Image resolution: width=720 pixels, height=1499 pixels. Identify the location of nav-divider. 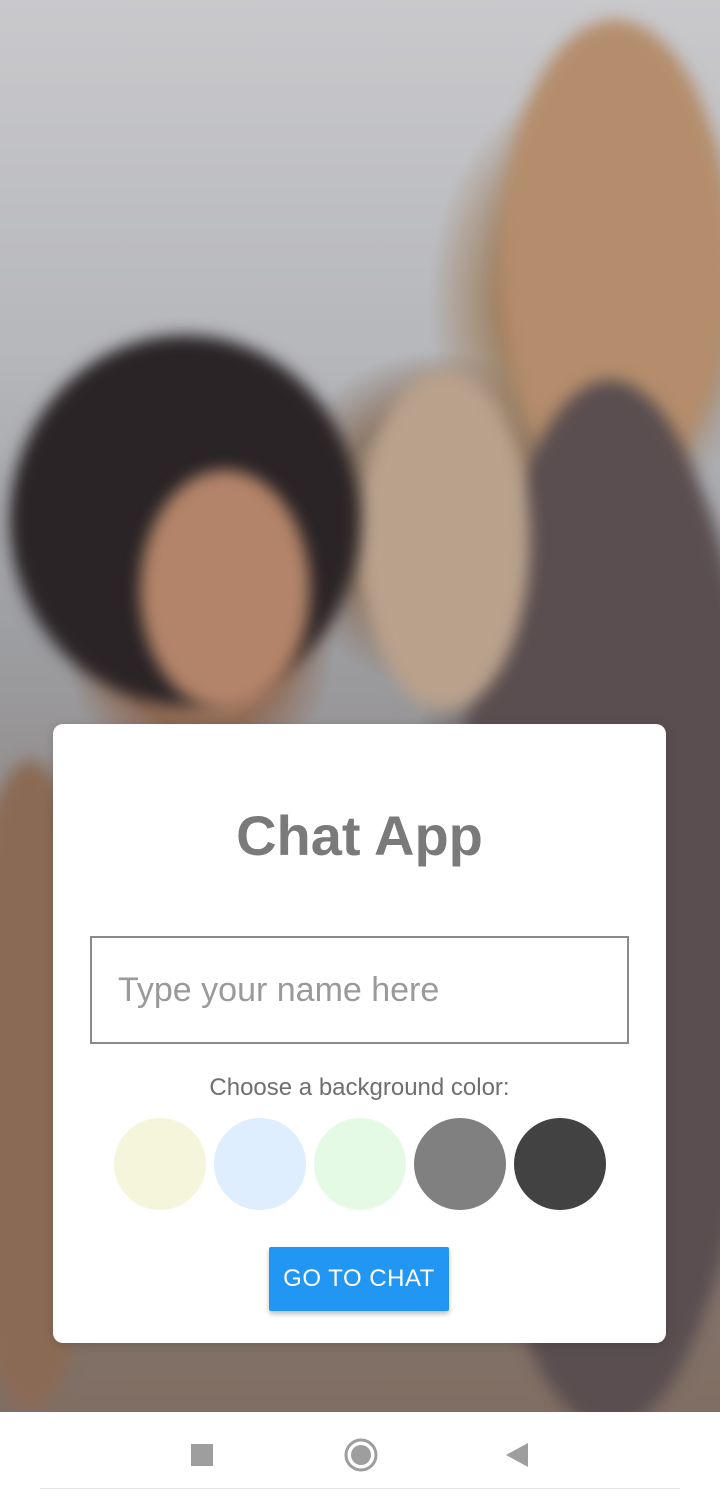
(360, 1488).